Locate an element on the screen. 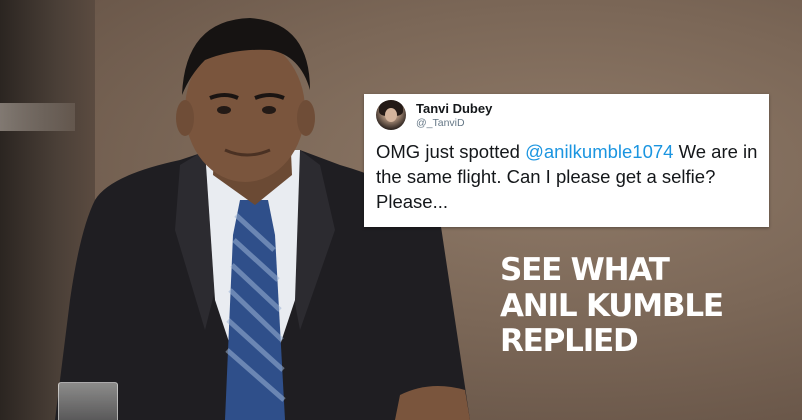 The height and width of the screenshot is (420, 802). headline-line-2: ANIL KUMBLE is located at coordinates (612, 305).